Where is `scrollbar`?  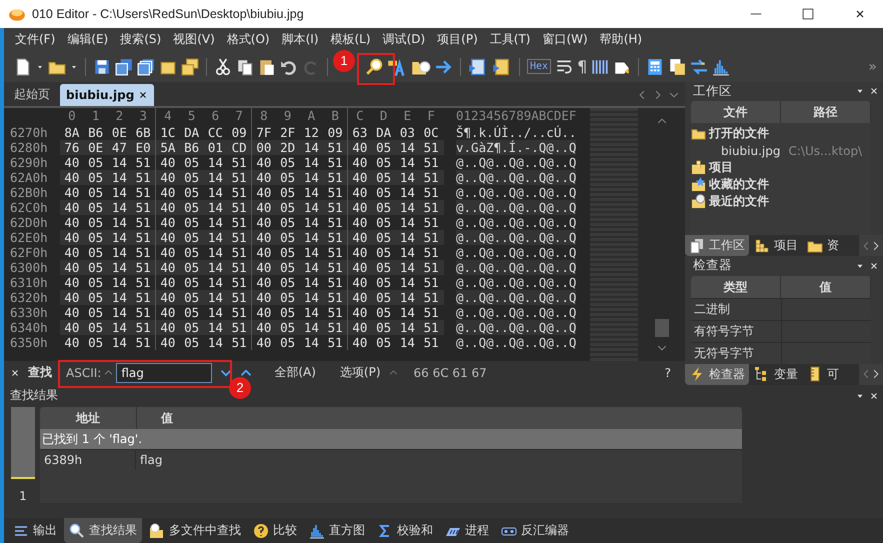
scrollbar is located at coordinates (661, 234).